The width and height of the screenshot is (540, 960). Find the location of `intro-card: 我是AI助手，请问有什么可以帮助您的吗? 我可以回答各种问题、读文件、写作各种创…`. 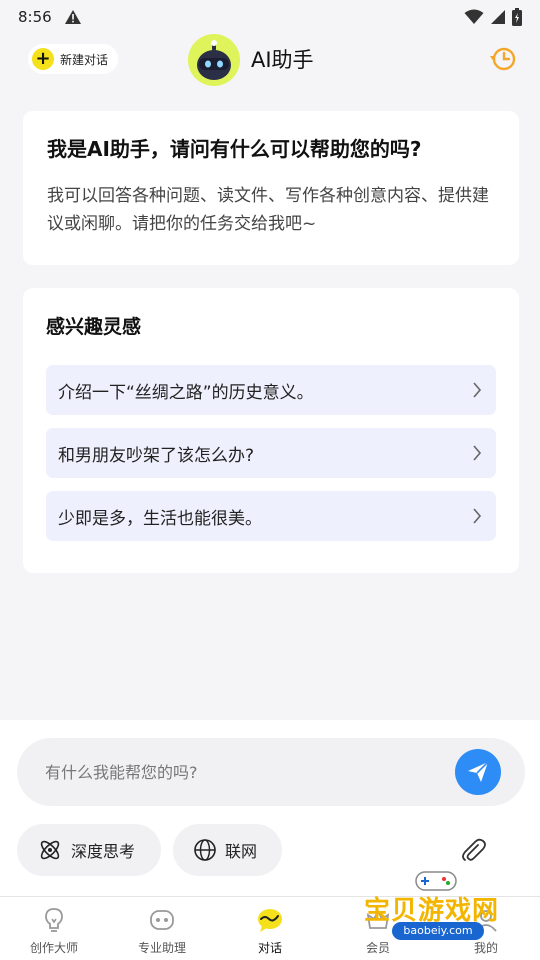

intro-card: 我是AI助手，请问有什么可以帮助您的吗? 我可以回答各种问题、读文件、写作各种创… is located at coordinates (271, 188).